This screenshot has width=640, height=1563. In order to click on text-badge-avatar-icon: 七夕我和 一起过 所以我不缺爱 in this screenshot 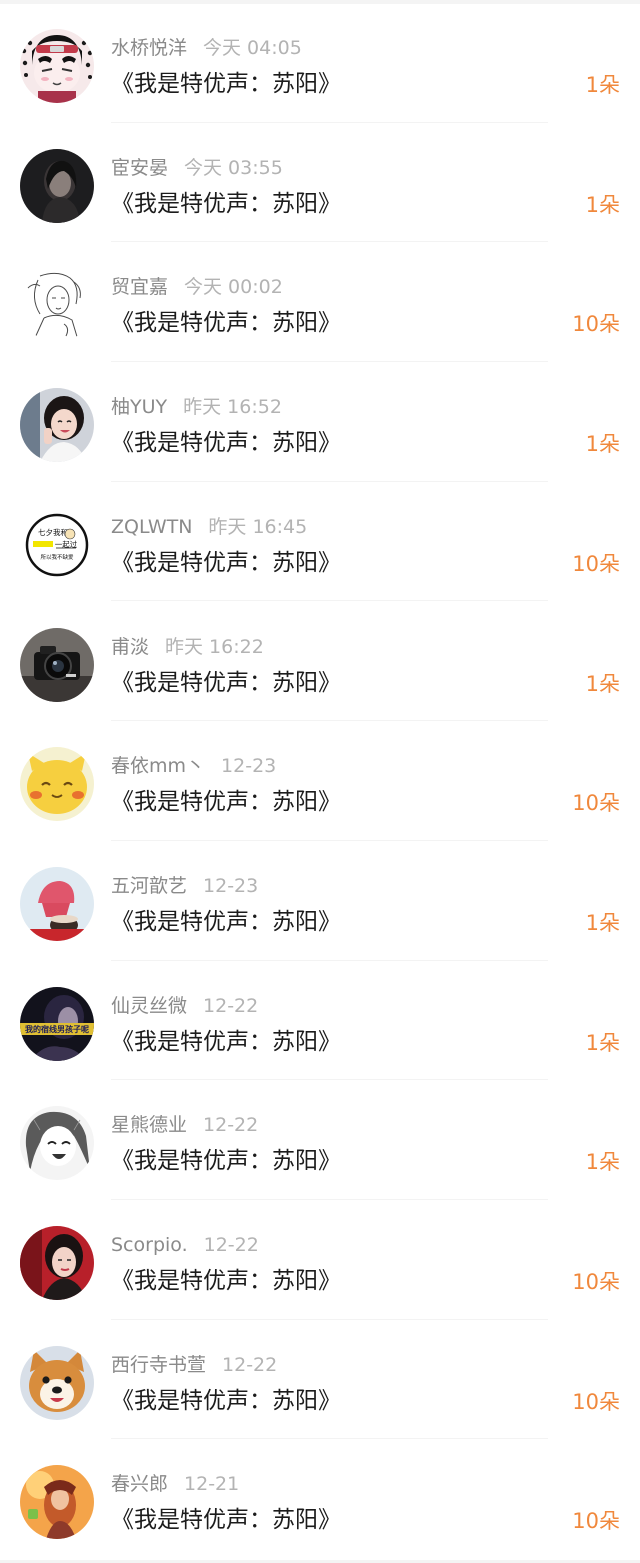, I will do `click(57, 544)`.